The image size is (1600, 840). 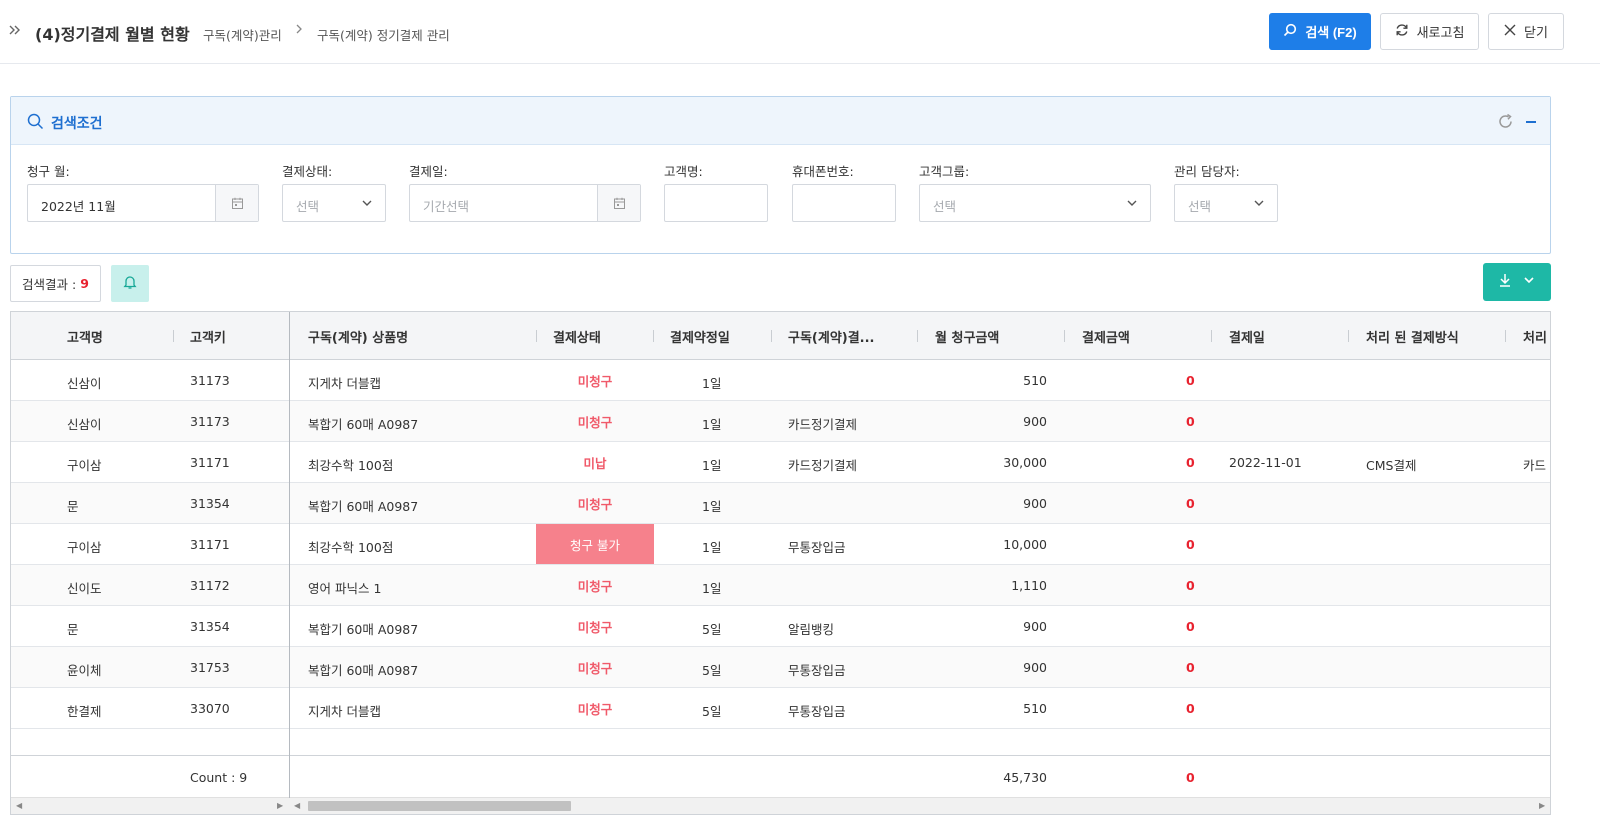 What do you see at coordinates (577, 336) in the screenshot?
I see `column-header: 결제상태` at bounding box center [577, 336].